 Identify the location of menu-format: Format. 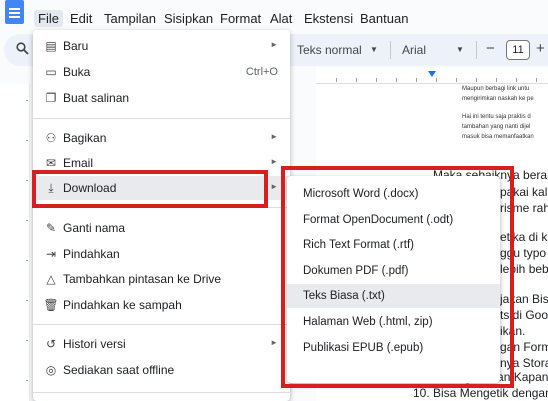
(240, 18).